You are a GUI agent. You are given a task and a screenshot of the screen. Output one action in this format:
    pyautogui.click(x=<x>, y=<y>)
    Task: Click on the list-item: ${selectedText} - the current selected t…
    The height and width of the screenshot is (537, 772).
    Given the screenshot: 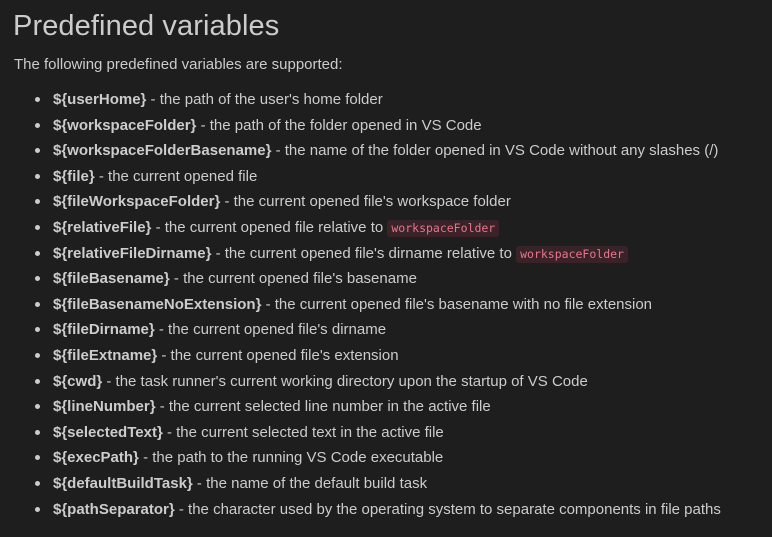 What is the action you would take?
    pyautogui.click(x=392, y=433)
    